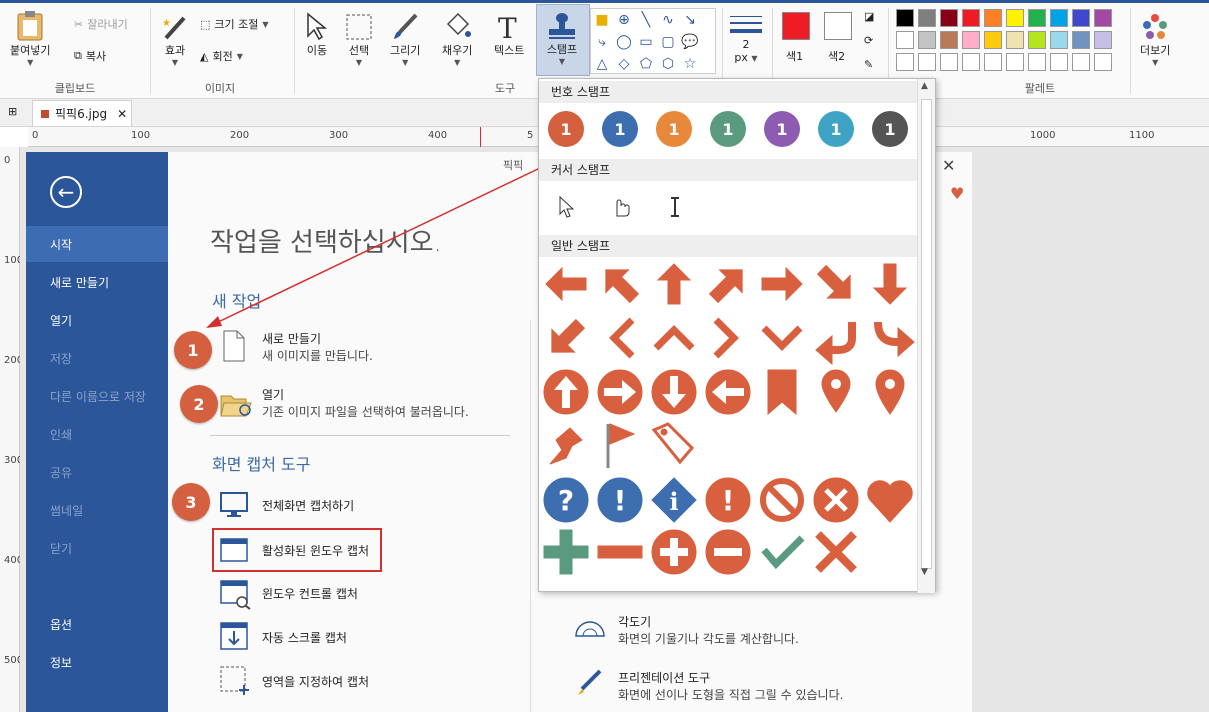 The width and height of the screenshot is (1209, 712). I want to click on sidebar-item-info: 정보, so click(61, 662).